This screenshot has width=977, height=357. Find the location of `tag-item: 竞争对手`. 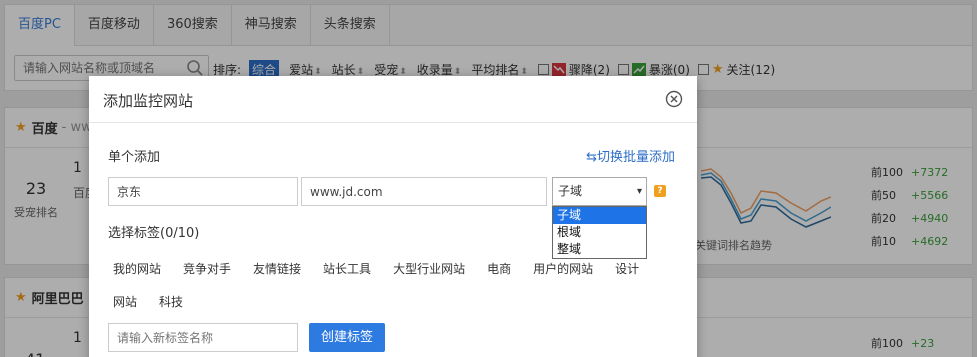

tag-item: 竞争对手 is located at coordinates (207, 269).